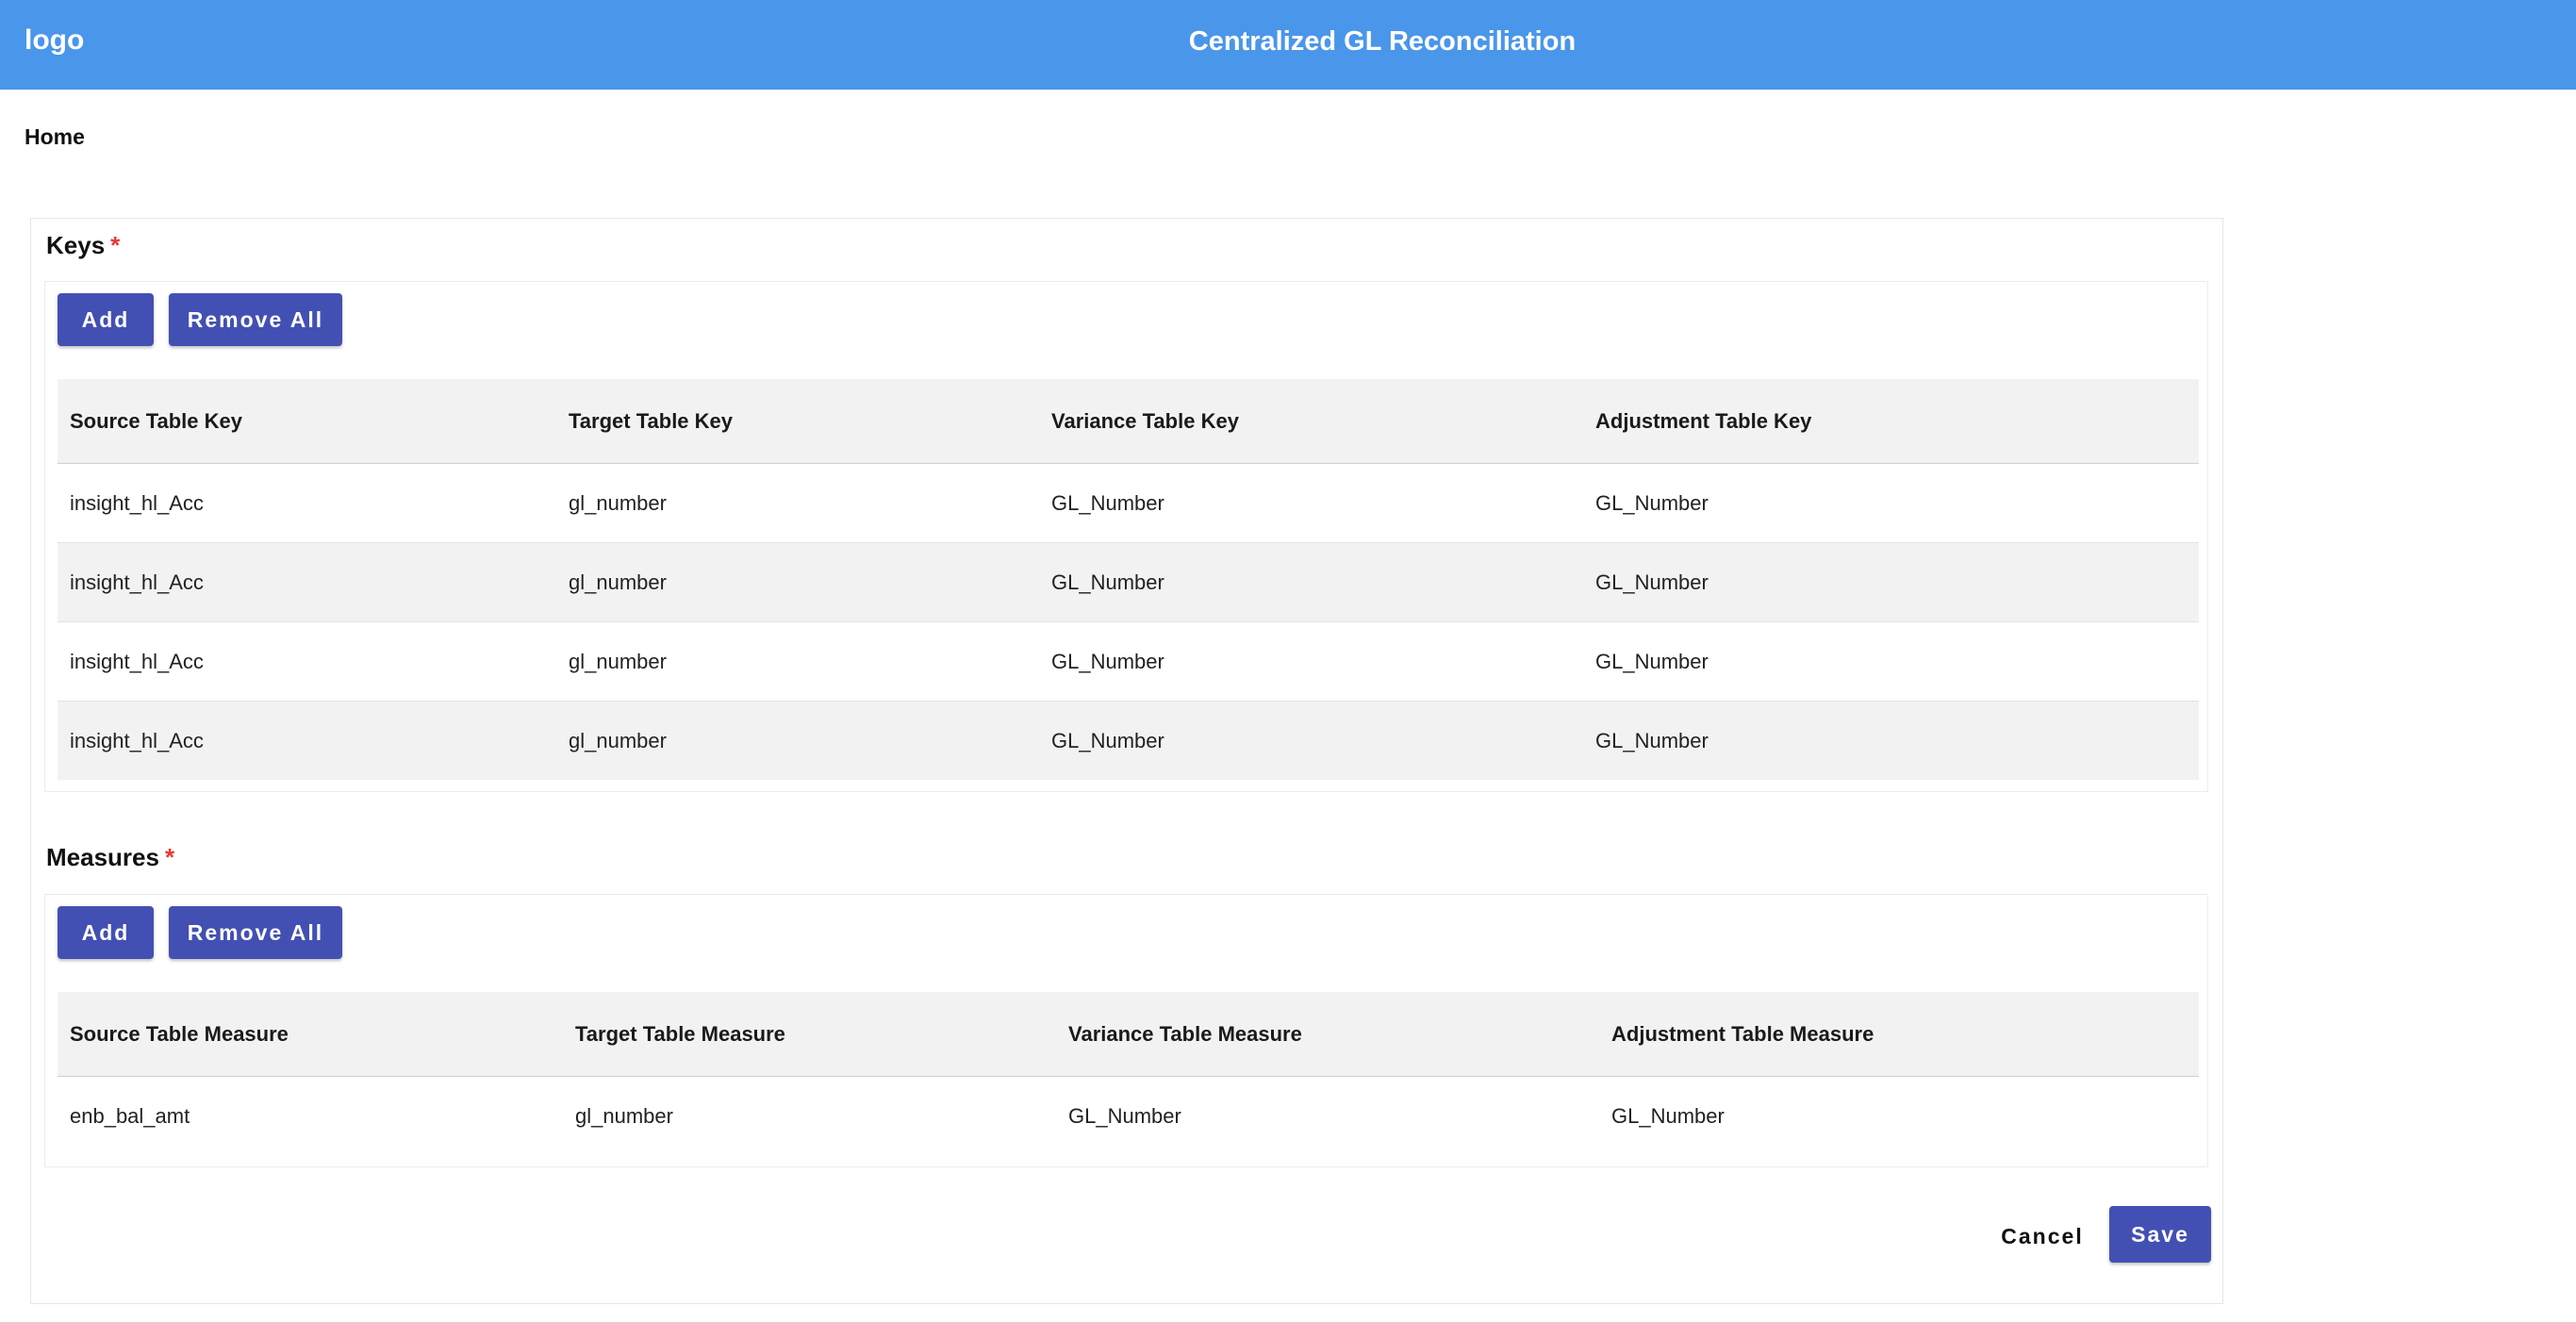 The image size is (2576, 1322). What do you see at coordinates (809, 1034) in the screenshot?
I see `column-header: Target Table Measure` at bounding box center [809, 1034].